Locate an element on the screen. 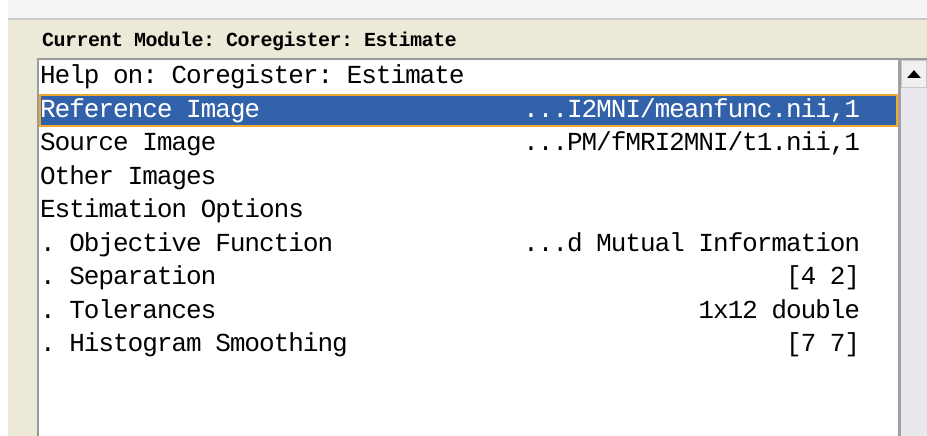  list-item: Source Image ...PM/fMRI2MNI/t1.nii,1 is located at coordinates (468, 143).